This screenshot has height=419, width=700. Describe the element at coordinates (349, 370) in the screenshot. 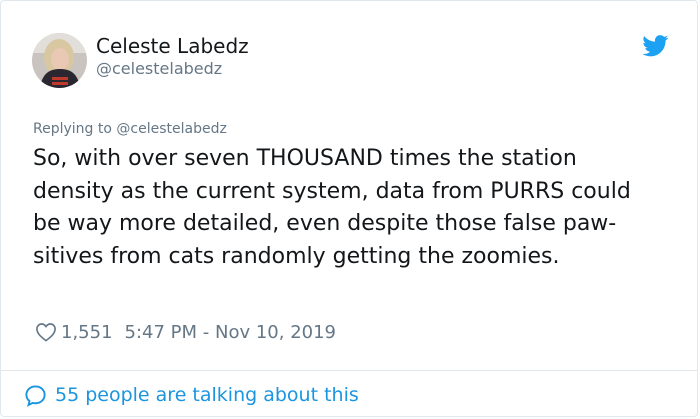

I see `footer-divider` at that location.